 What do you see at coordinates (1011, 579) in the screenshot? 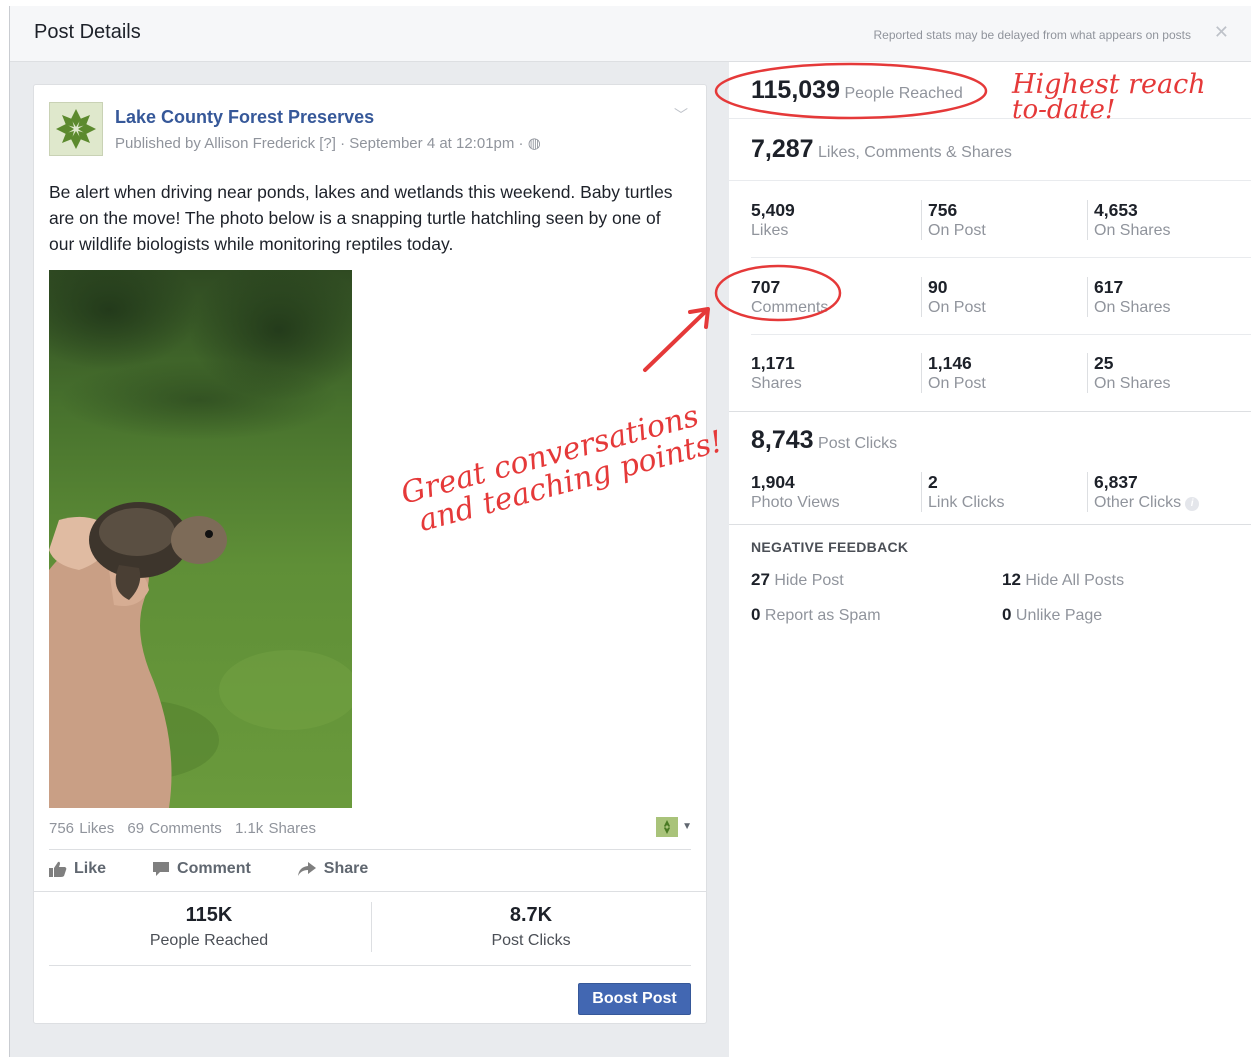
I see `hide-all-value: 12` at bounding box center [1011, 579].